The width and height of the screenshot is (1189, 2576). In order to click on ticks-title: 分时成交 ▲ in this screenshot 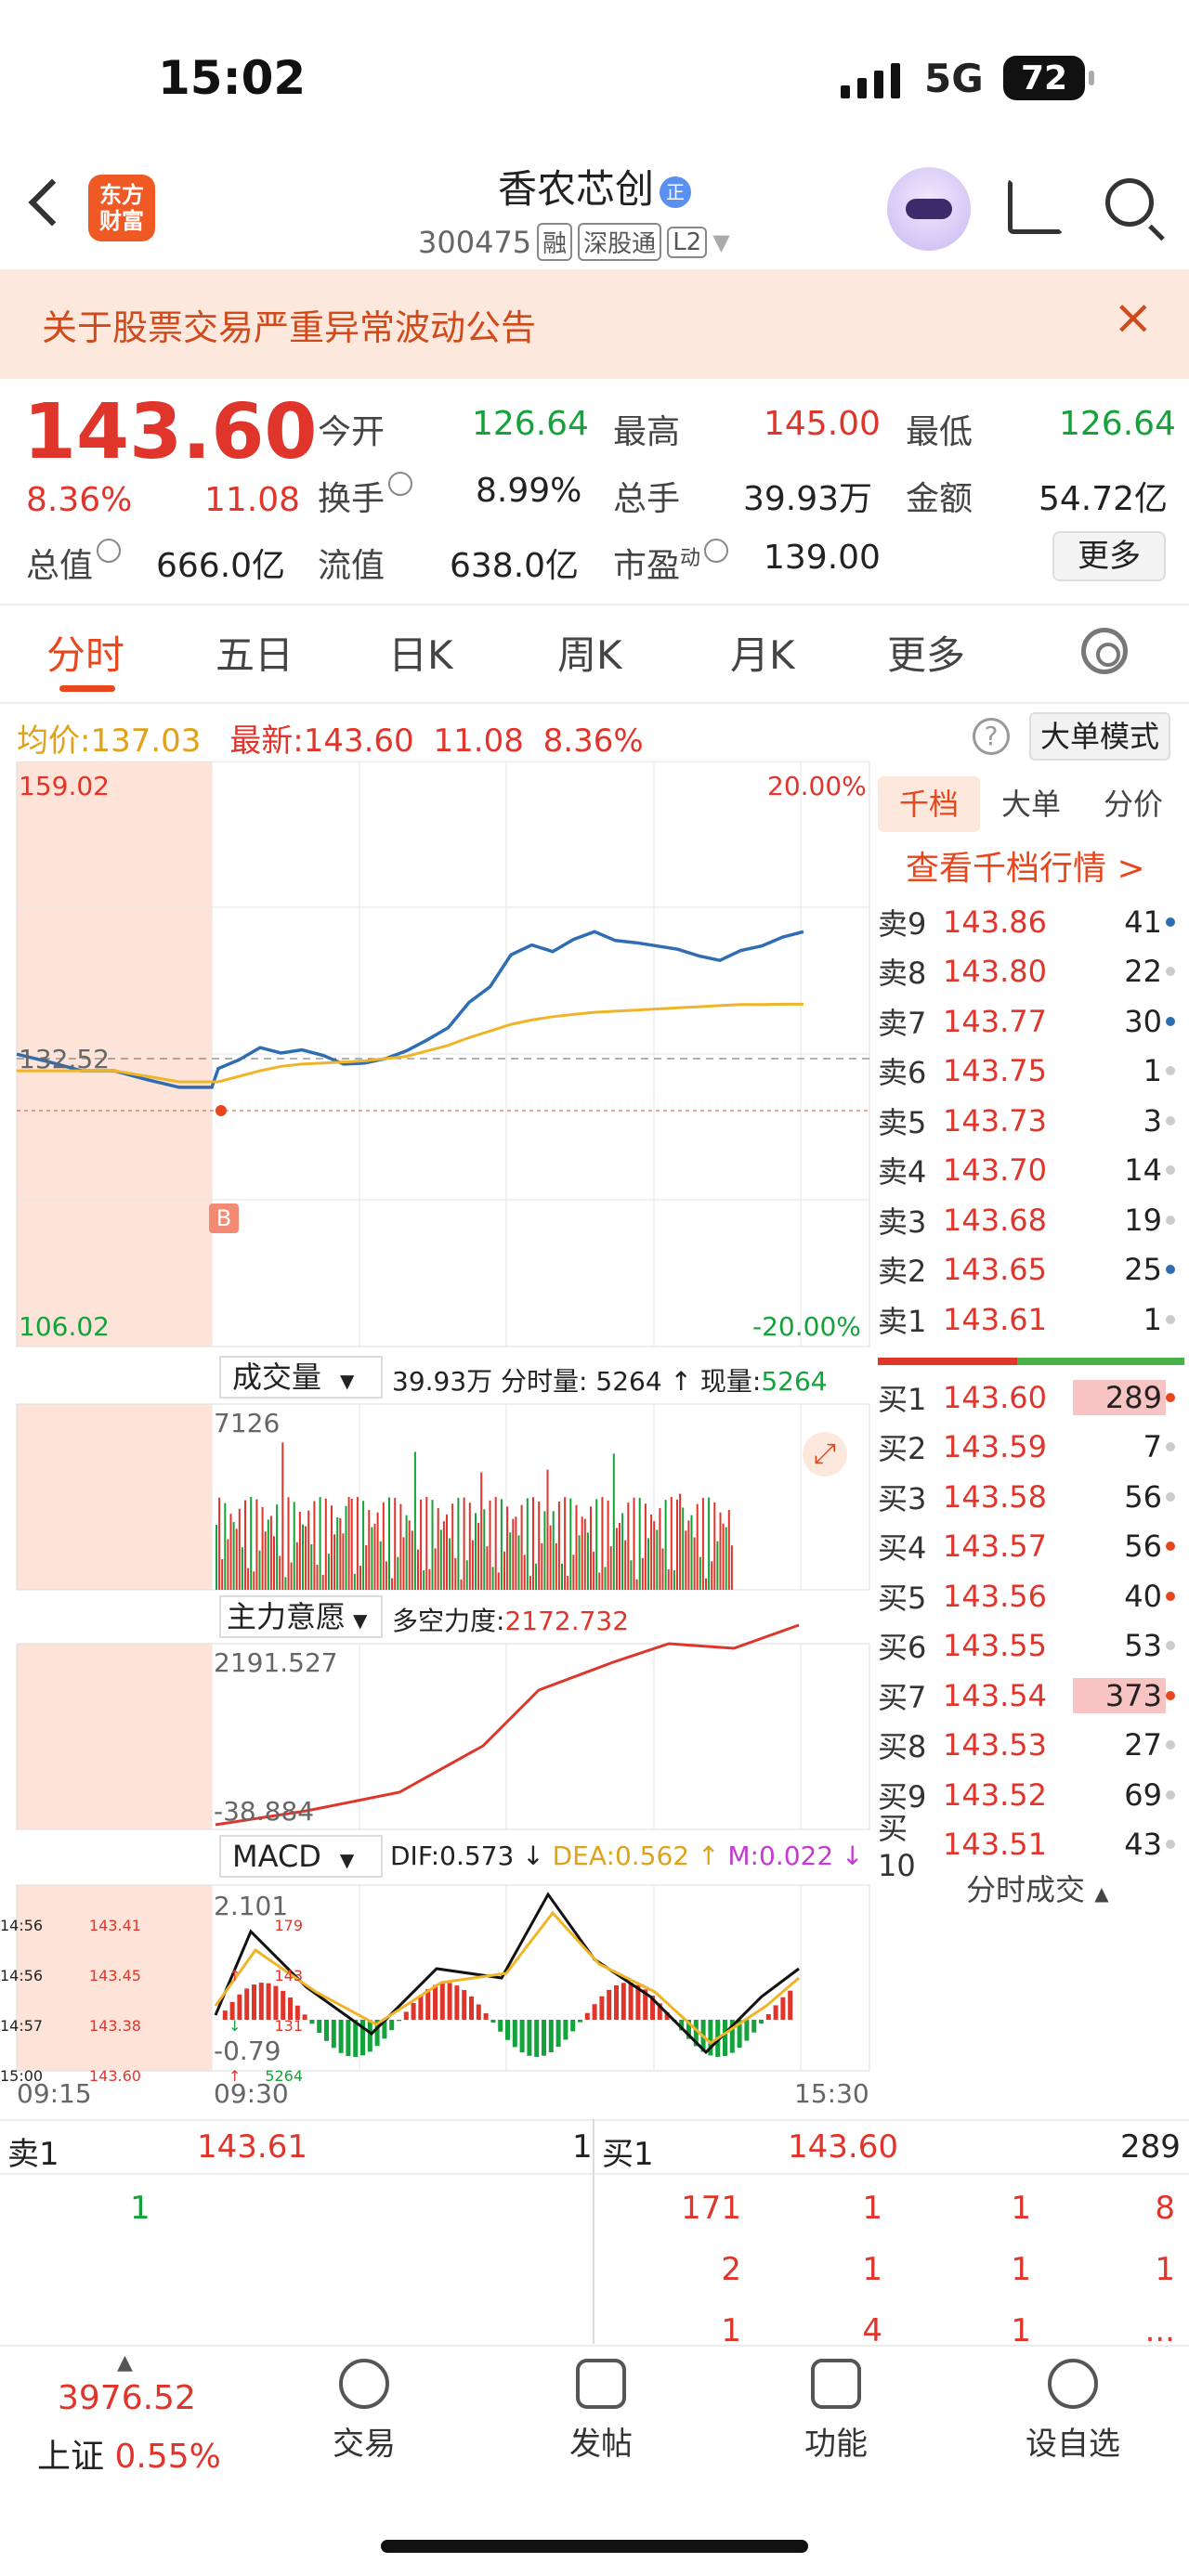, I will do `click(1037, 1888)`.